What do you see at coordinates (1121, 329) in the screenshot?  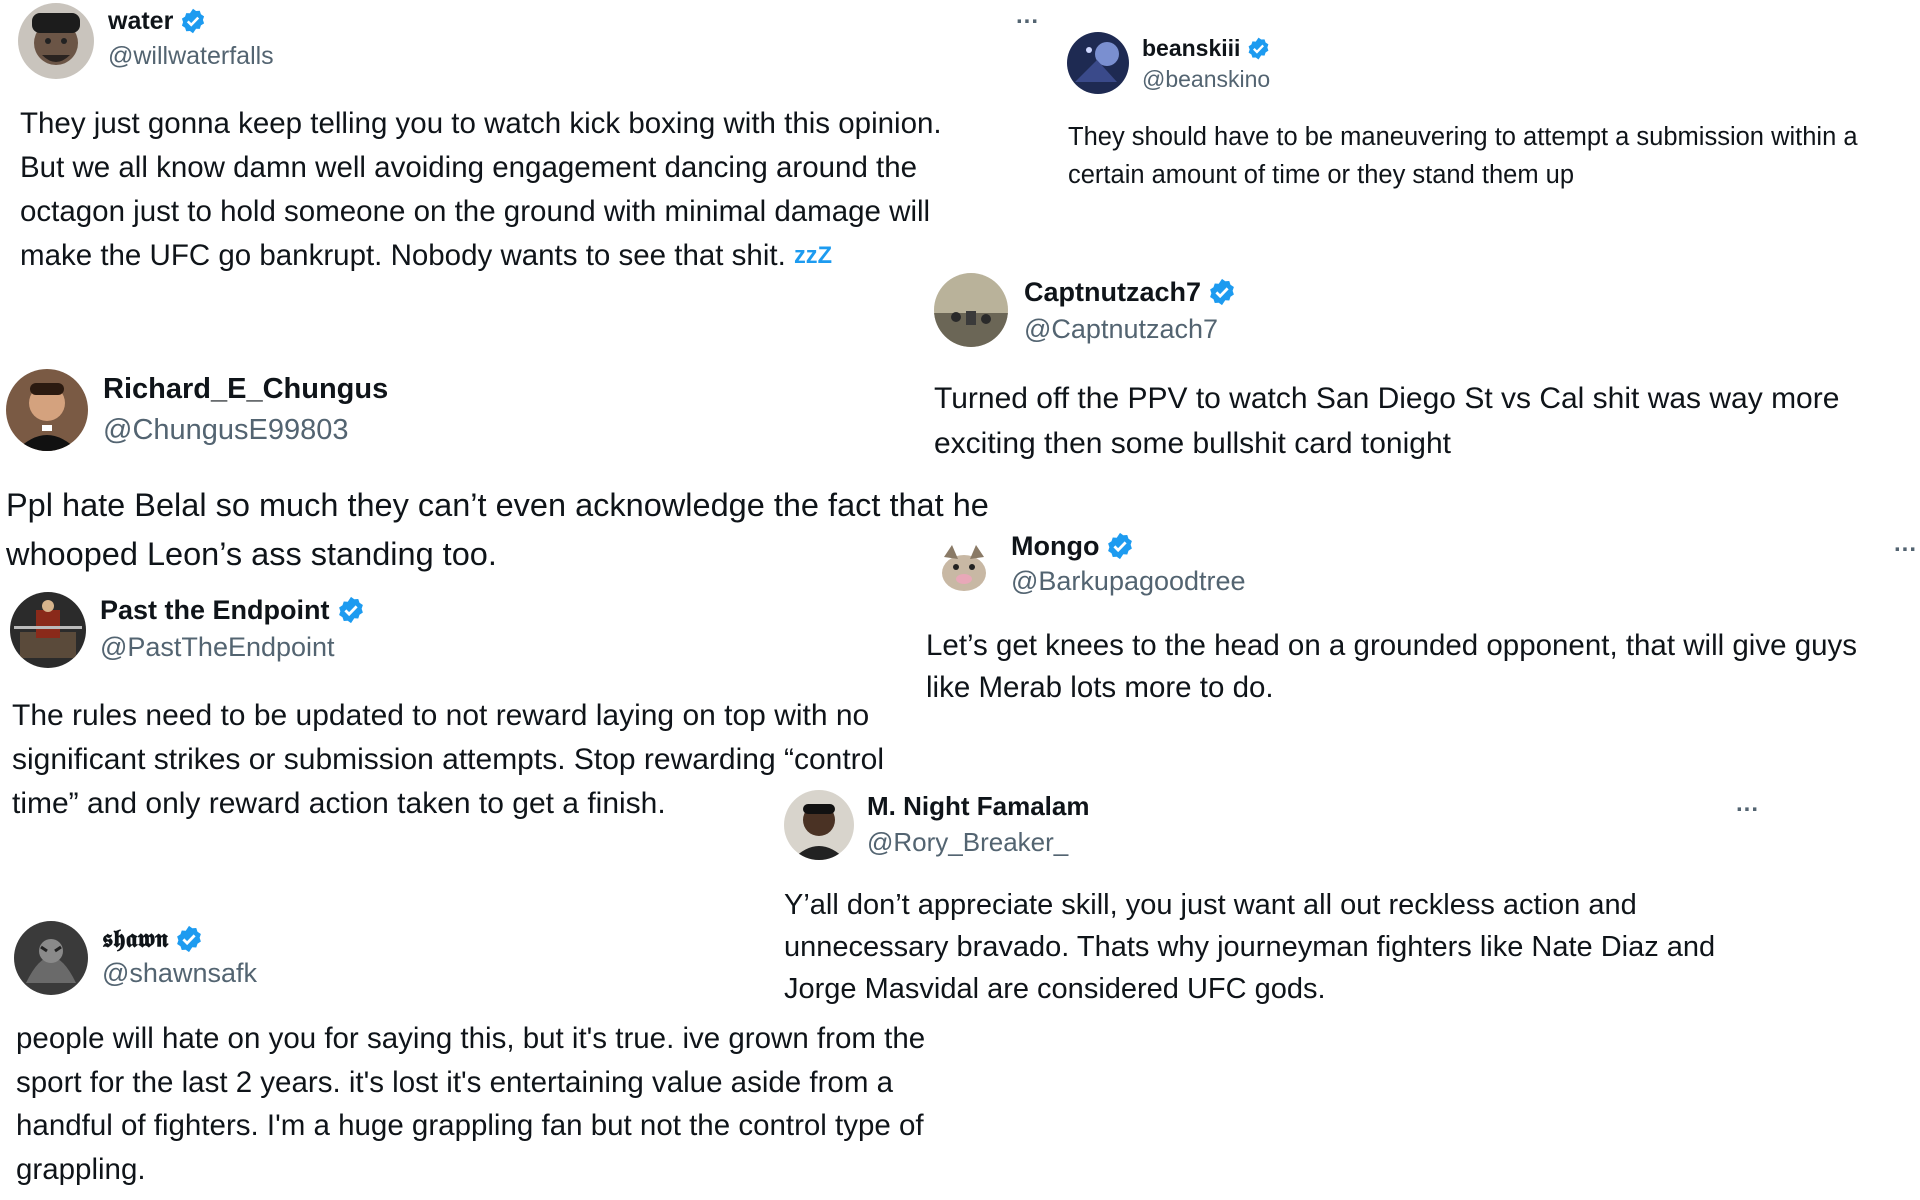 I see `author-handle: @Captnutzach7` at bounding box center [1121, 329].